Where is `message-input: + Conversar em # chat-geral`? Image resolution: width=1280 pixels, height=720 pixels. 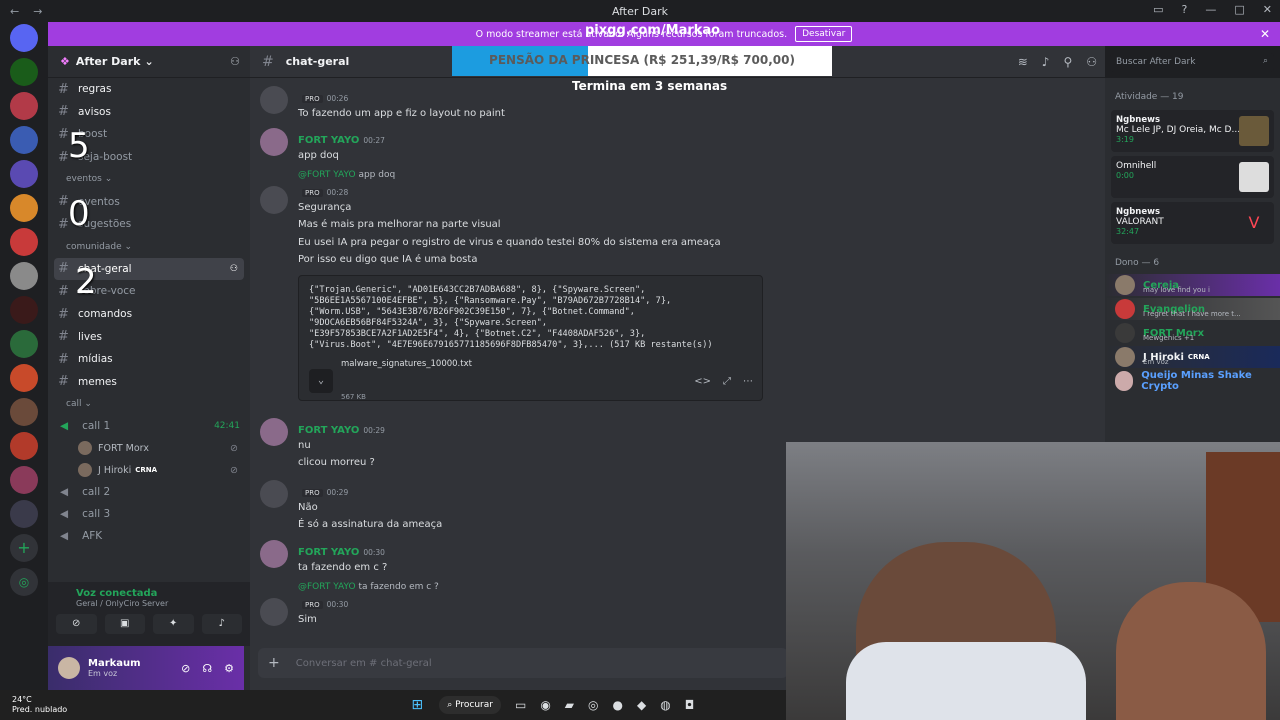
message-input: + Conversar em # chat-geral is located at coordinates (523, 663).